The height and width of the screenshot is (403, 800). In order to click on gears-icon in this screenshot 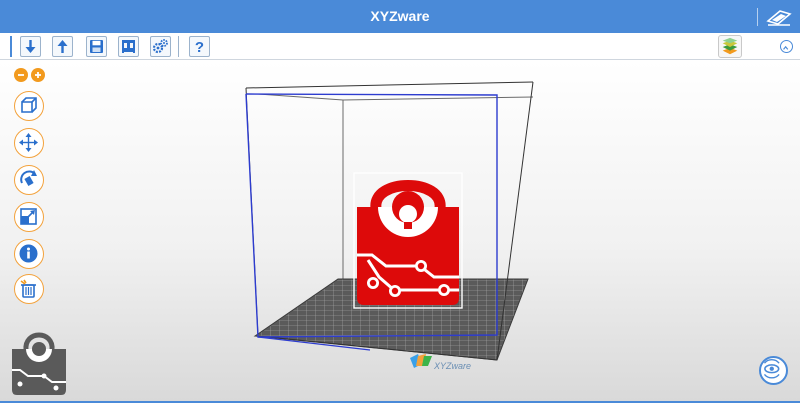, I will do `click(160, 46)`.